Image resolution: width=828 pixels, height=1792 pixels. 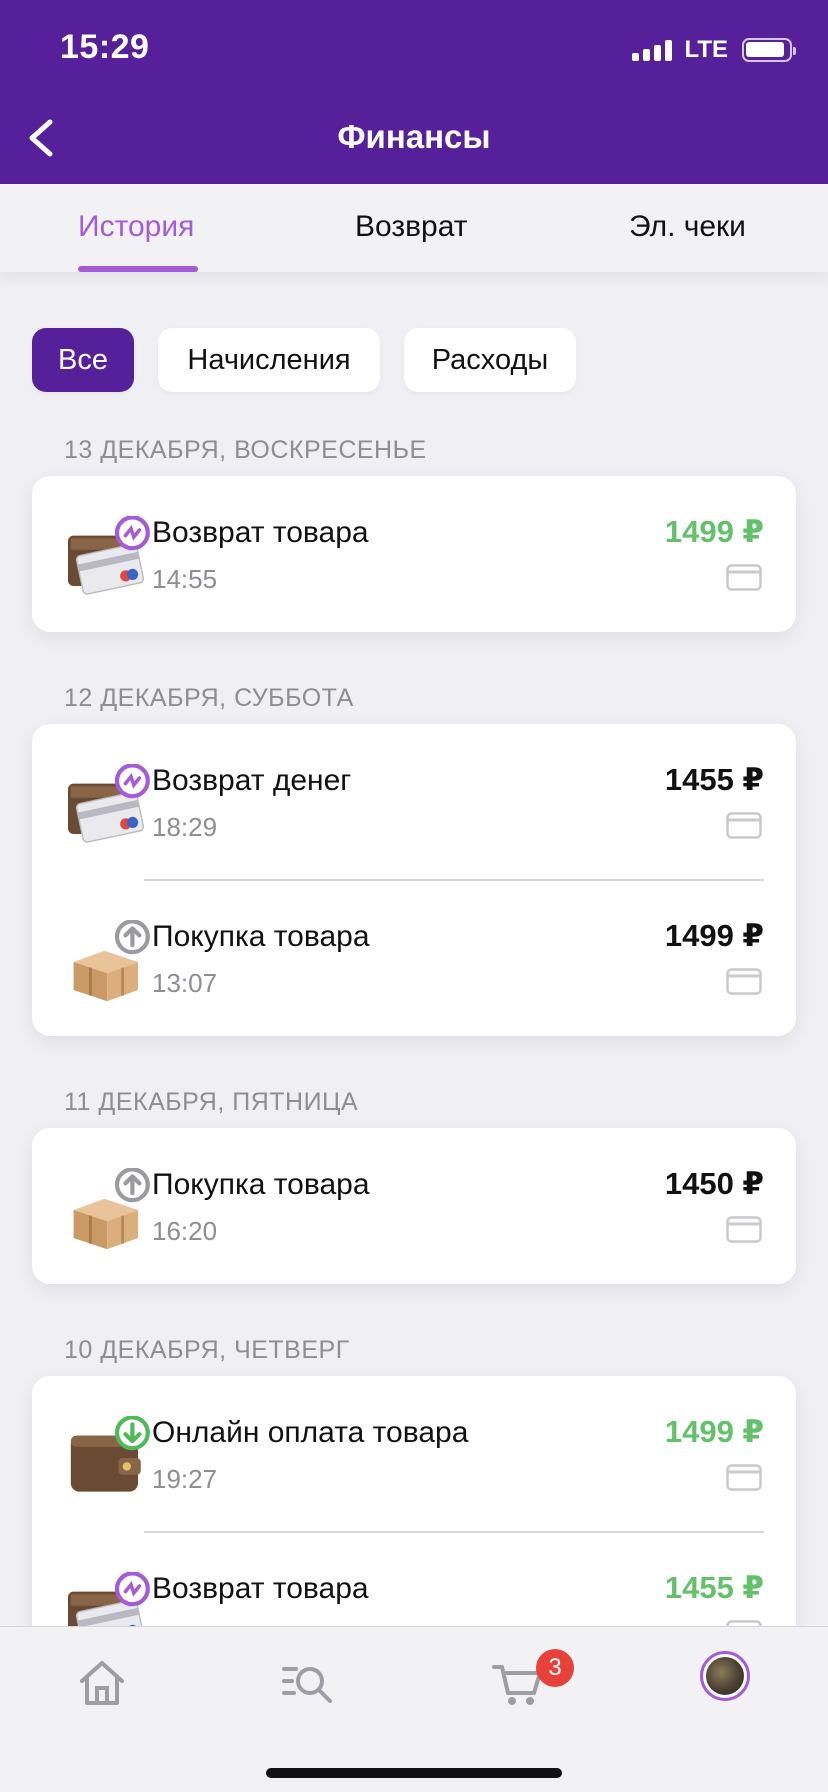 I want to click on transaction-row: Покупка товара 13:07 1499 ₽, so click(x=414, y=958).